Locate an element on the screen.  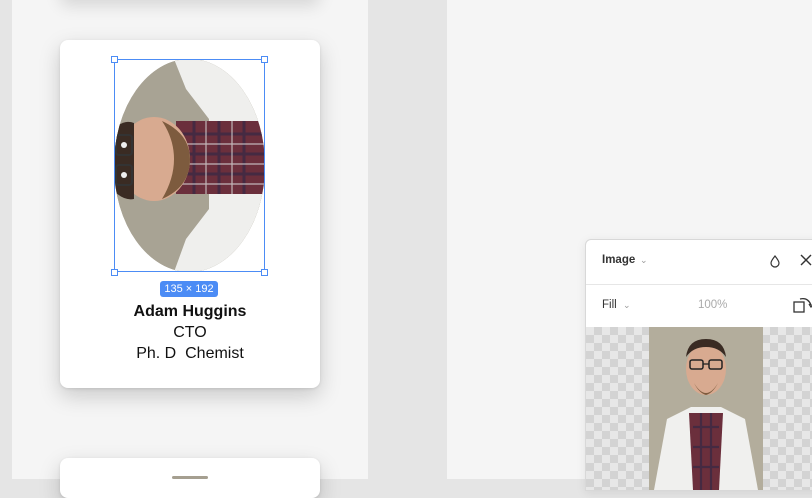
rotate-icon is located at coordinates (802, 305).